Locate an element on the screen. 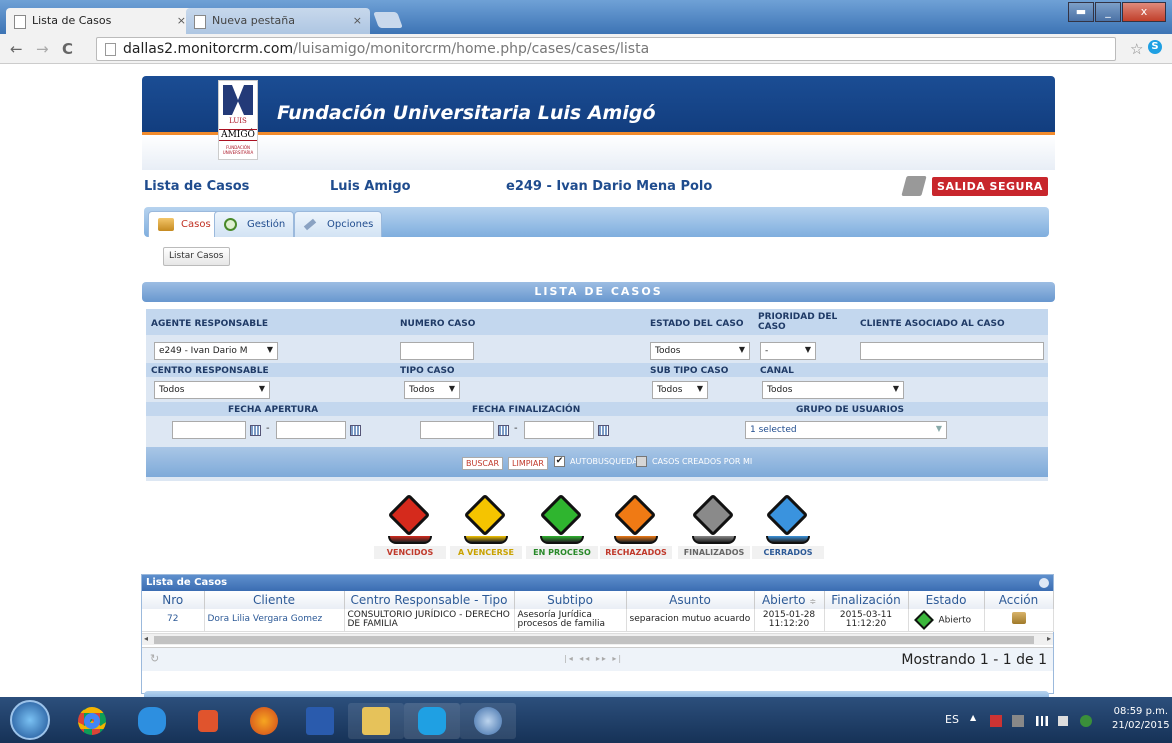 Image resolution: width=1172 pixels, height=743 pixels. tipo-select: Todos ▼ is located at coordinates (432, 390).